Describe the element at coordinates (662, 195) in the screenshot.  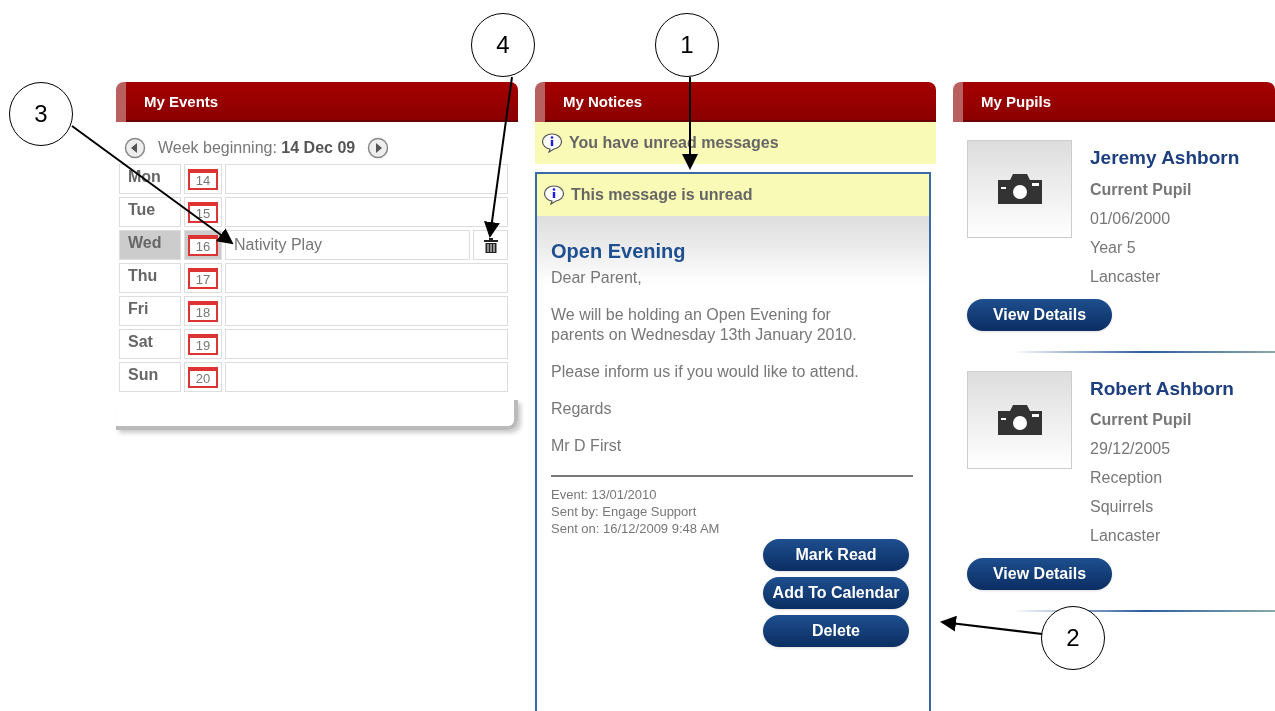
I see `status-text: This message is unread` at that location.